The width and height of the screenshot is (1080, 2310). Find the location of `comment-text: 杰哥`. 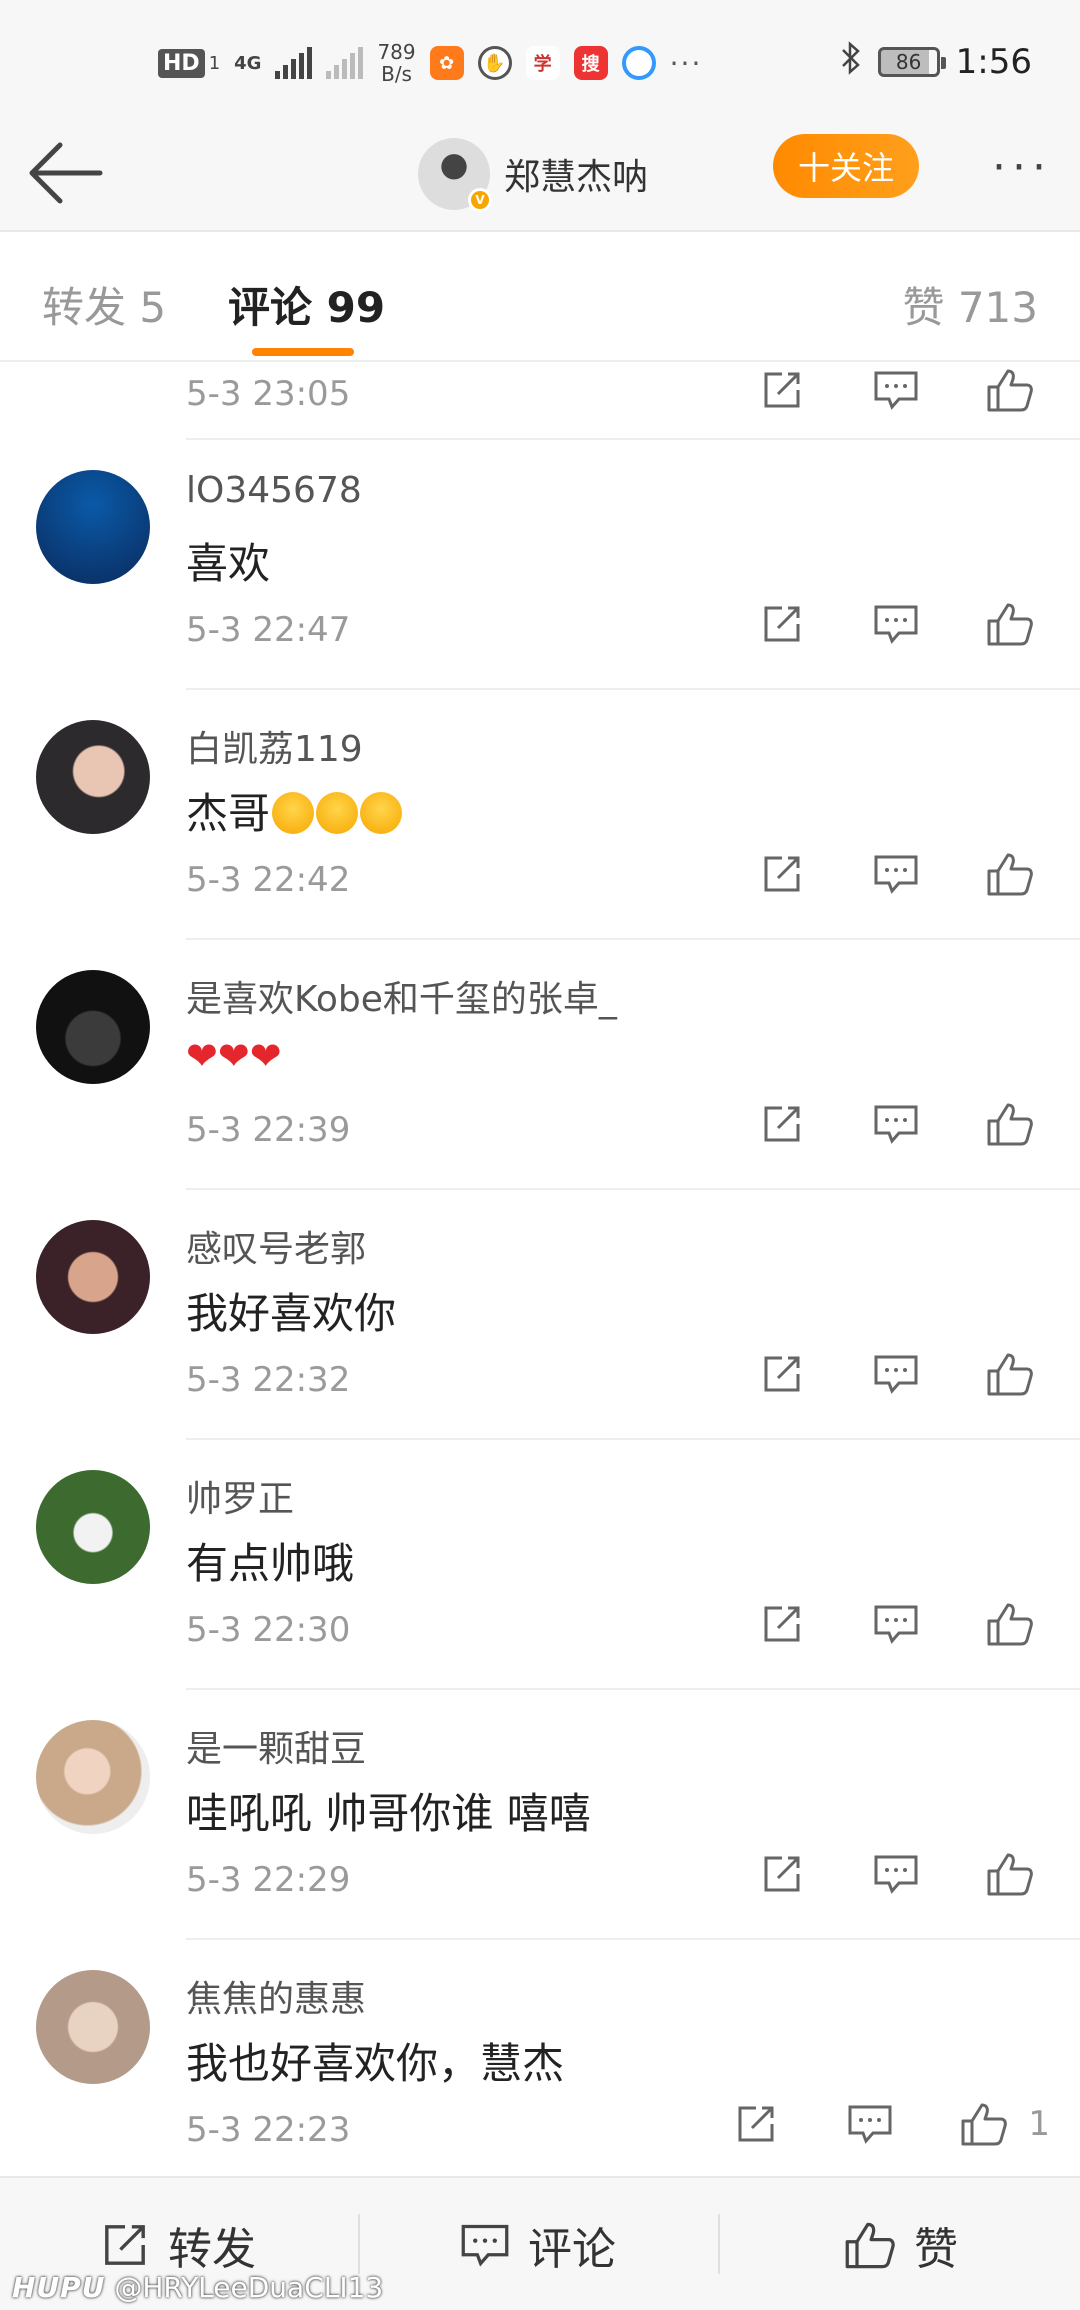

comment-text: 杰哥 is located at coordinates (294, 810).